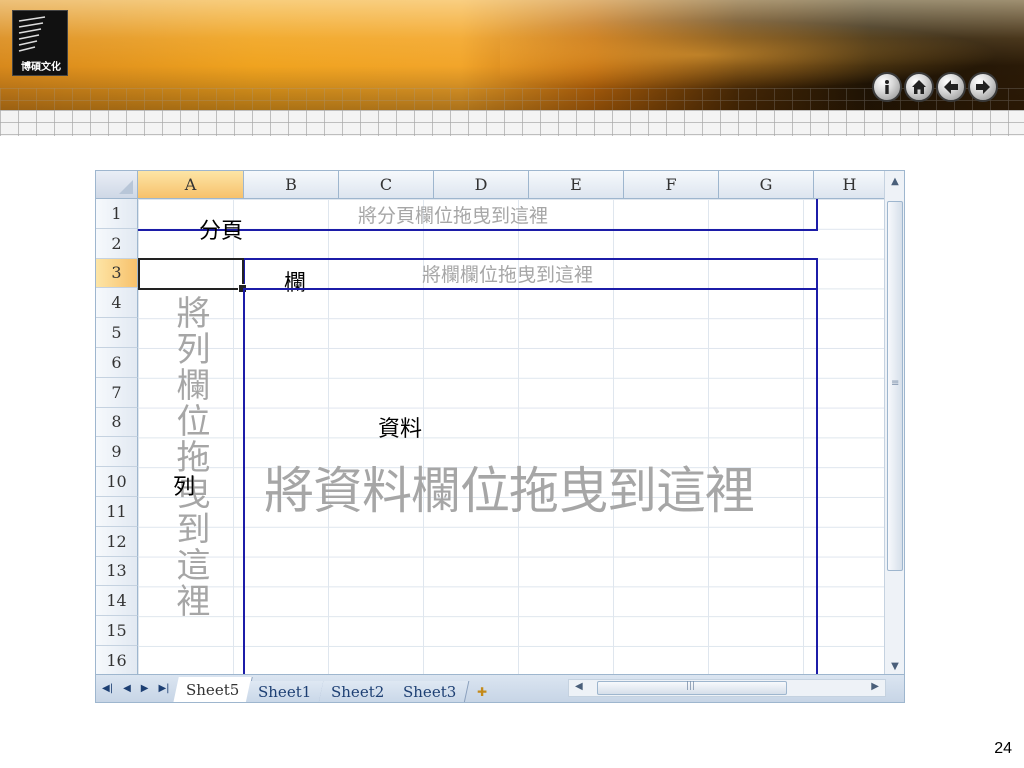 The height and width of the screenshot is (768, 1024). Describe the element at coordinates (850, 185) in the screenshot. I see `column-header-h: H` at that location.